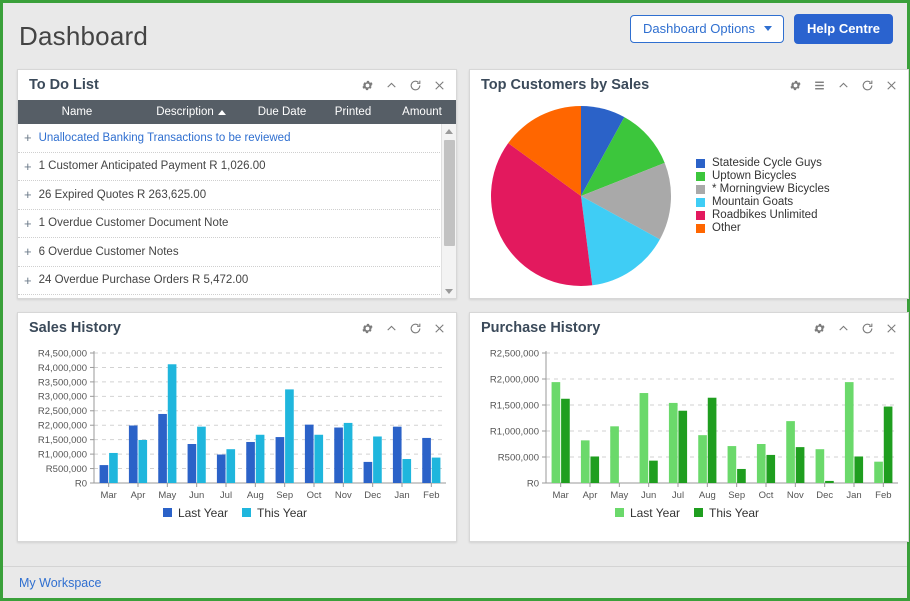 Image resolution: width=910 pixels, height=601 pixels. What do you see at coordinates (819, 85) in the screenshot?
I see `list-icon` at bounding box center [819, 85].